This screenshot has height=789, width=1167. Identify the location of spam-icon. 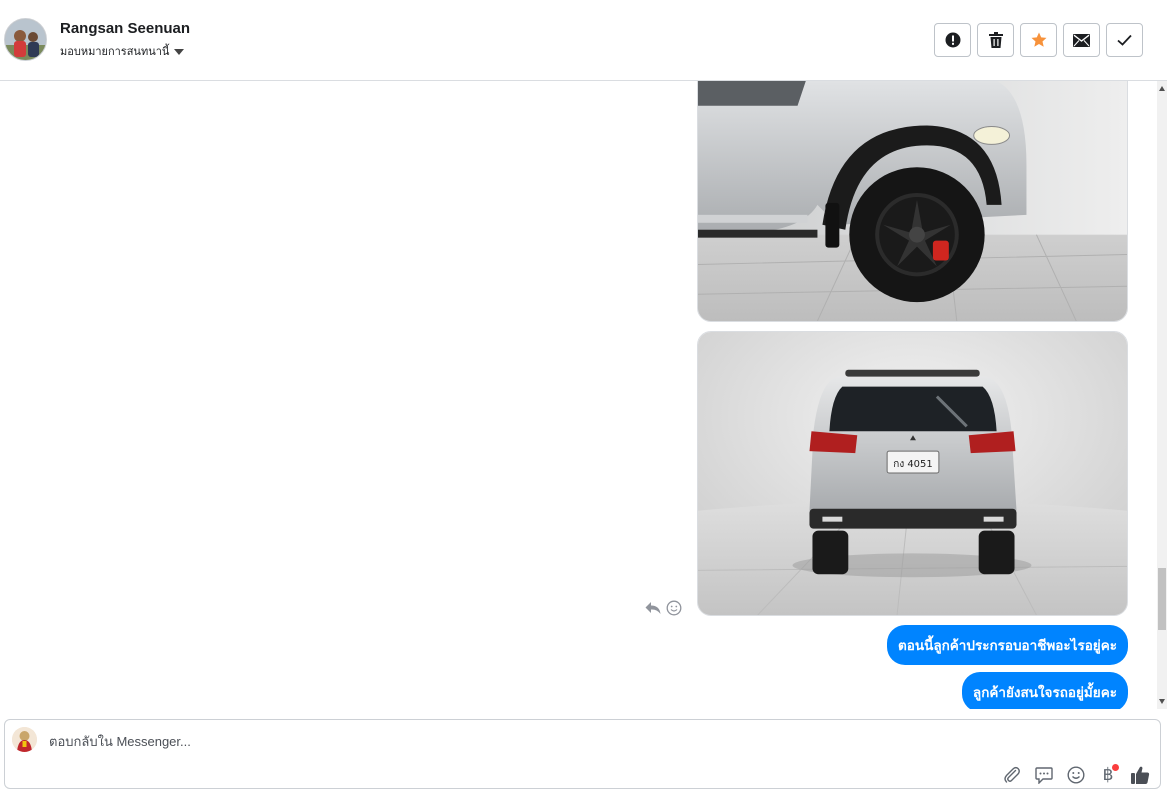
(952, 40).